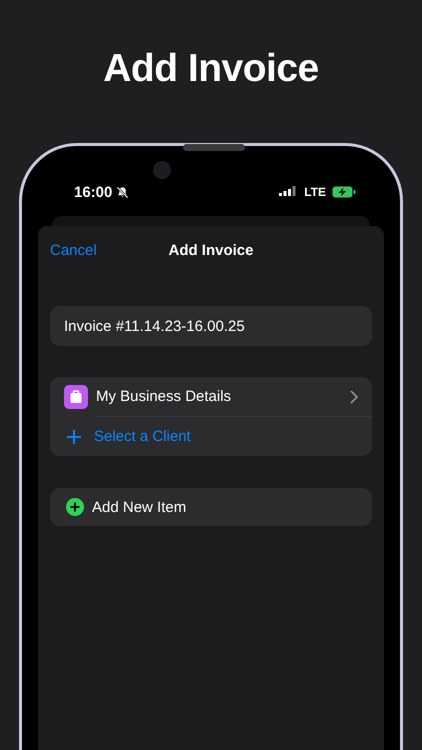  I want to click on plus-icon, so click(74, 436).